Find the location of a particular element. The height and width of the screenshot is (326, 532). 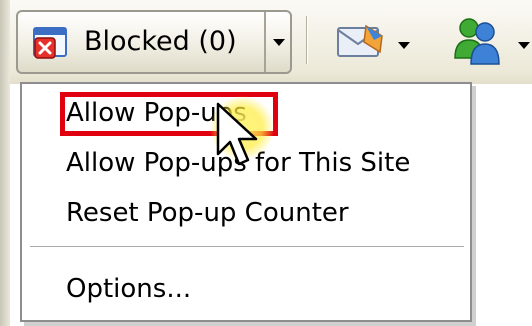

window-frame-edge is located at coordinates (5, 163).